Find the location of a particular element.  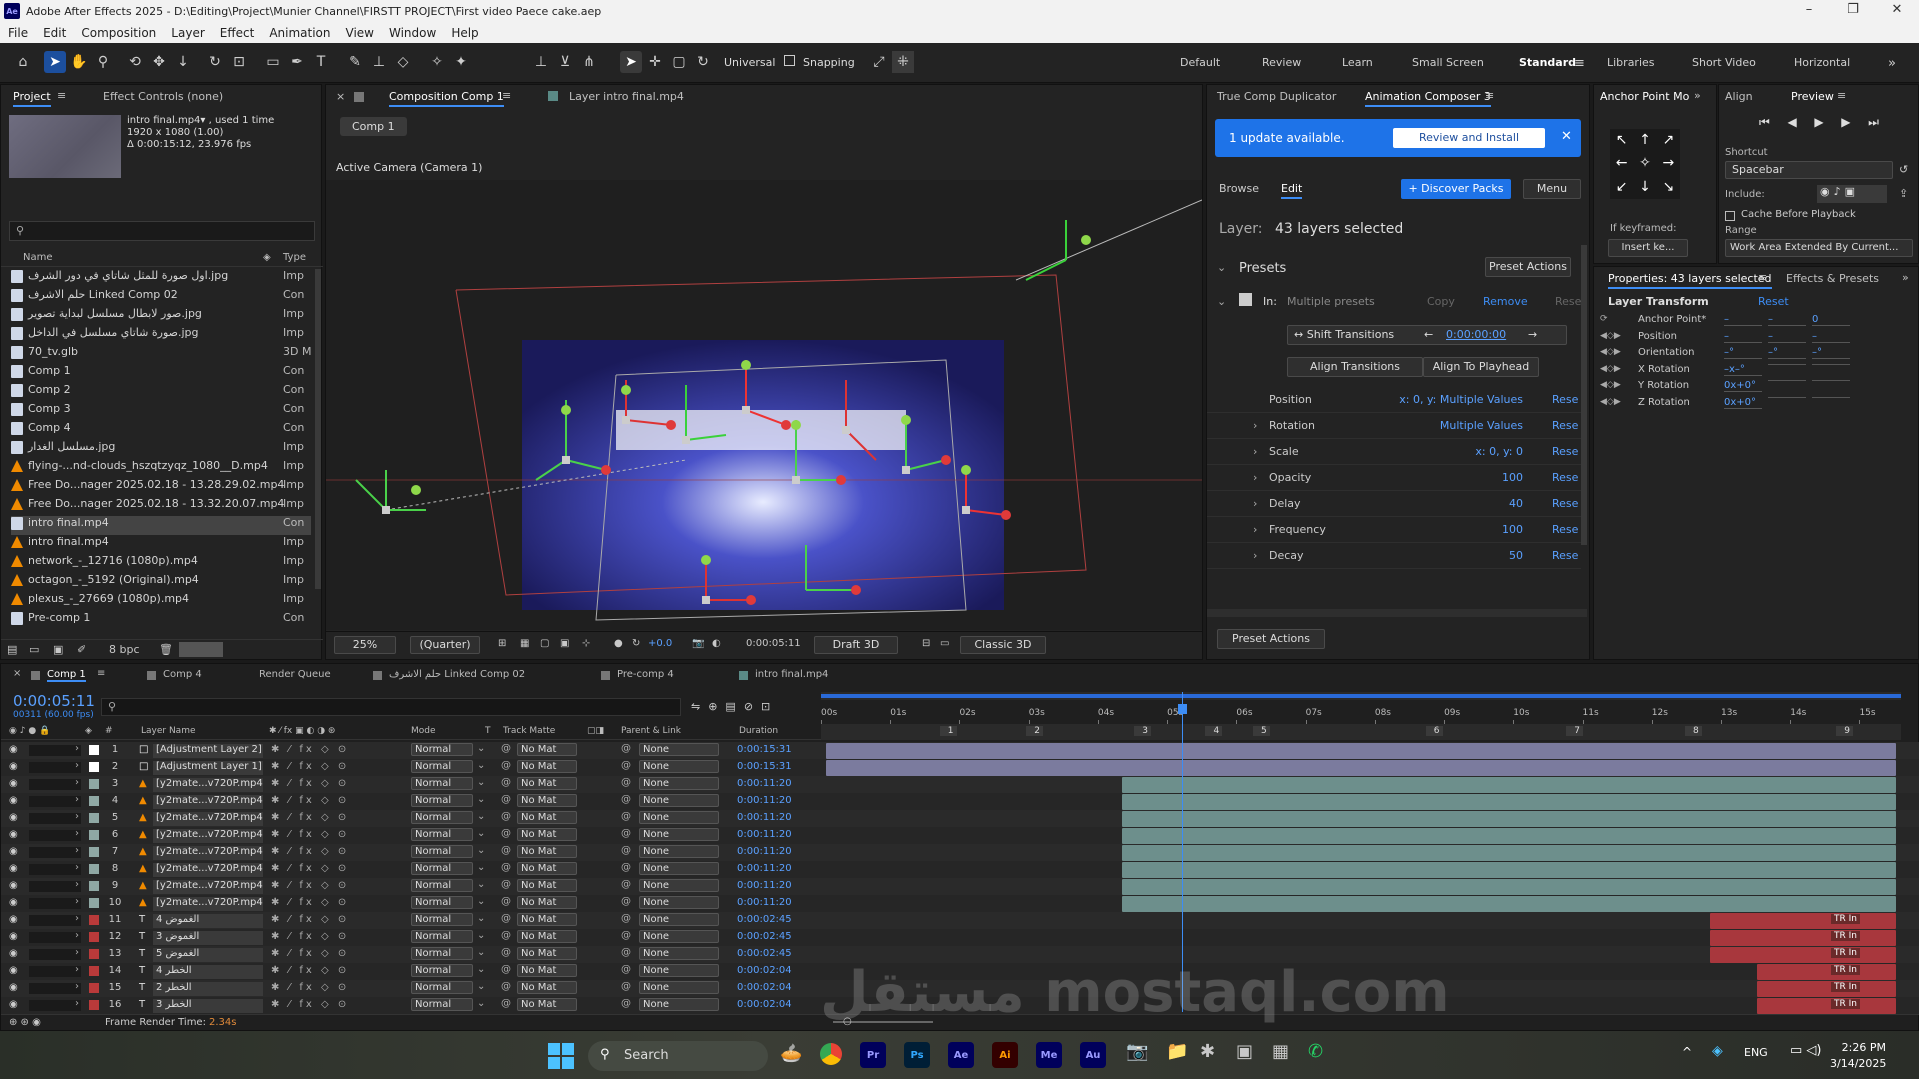

interpret-footage-icon: ▤ is located at coordinates (12, 649).